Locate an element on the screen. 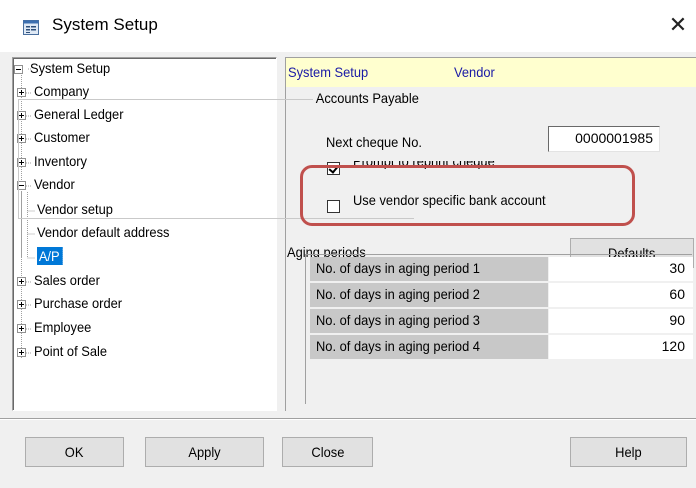  tree-item-label: Purchase order is located at coordinates (78, 303).